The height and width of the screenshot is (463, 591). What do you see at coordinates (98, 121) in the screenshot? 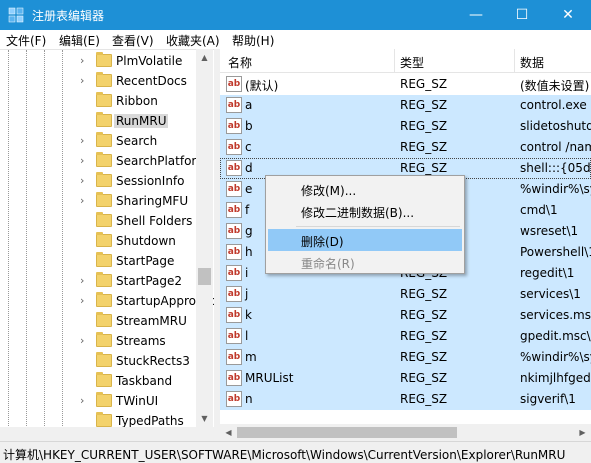
I see `tree-item: RunMRU` at bounding box center [98, 121].